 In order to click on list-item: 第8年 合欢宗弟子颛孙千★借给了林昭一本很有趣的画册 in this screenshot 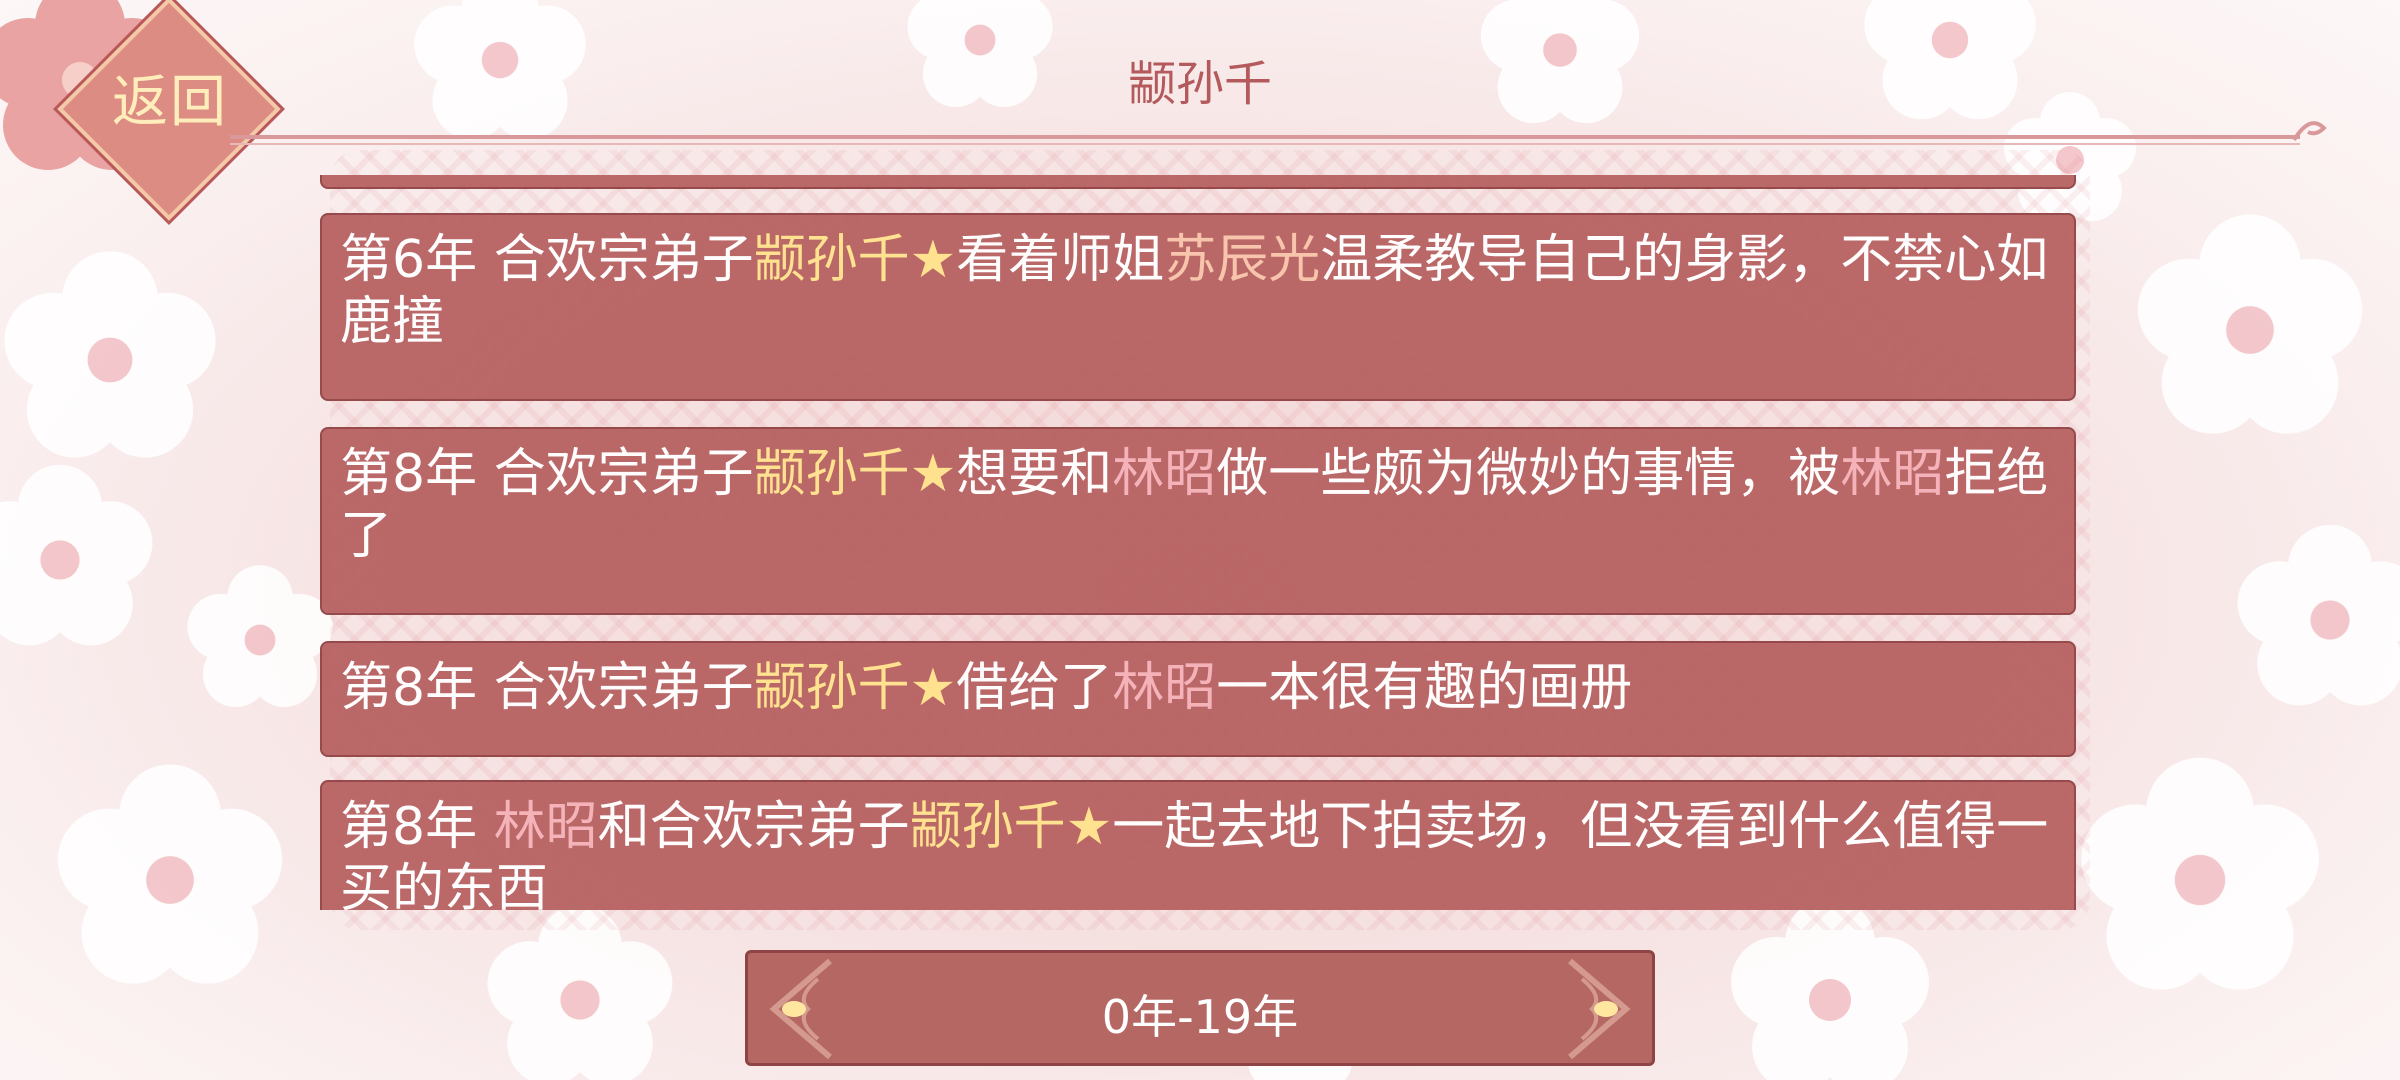, I will do `click(1198, 699)`.